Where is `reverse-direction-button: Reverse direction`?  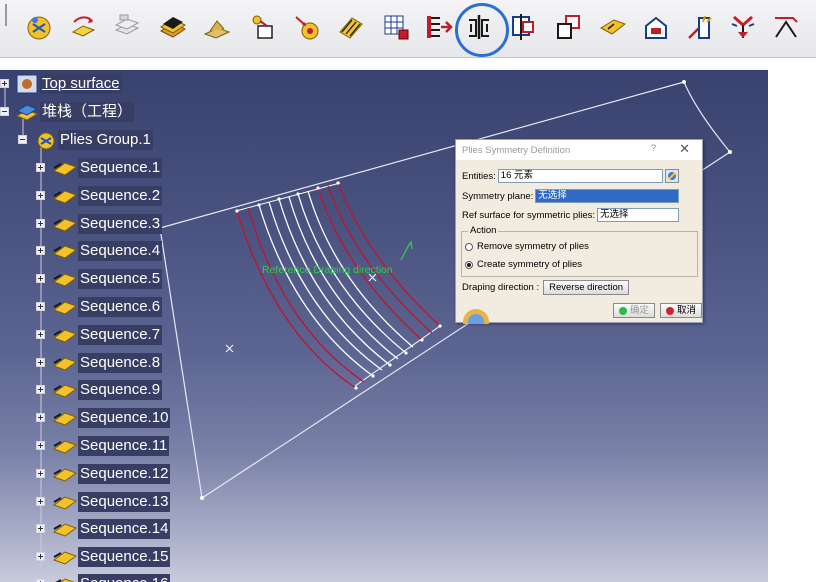 reverse-direction-button: Reverse direction is located at coordinates (586, 287).